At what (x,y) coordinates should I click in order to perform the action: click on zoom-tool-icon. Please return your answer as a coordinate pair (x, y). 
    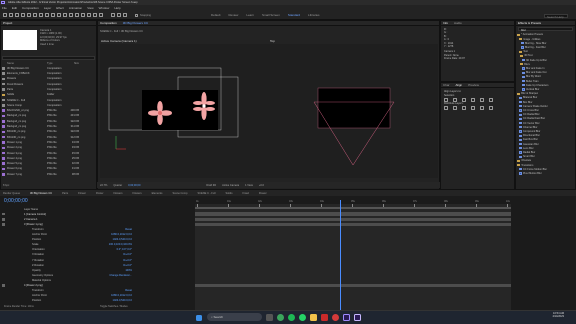
    Looking at the image, I should click on (23, 15).